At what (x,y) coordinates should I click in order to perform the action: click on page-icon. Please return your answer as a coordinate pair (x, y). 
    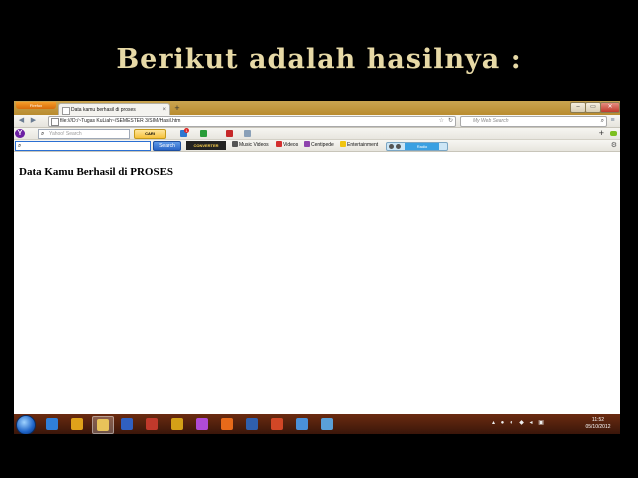
    Looking at the image, I should click on (66, 111).